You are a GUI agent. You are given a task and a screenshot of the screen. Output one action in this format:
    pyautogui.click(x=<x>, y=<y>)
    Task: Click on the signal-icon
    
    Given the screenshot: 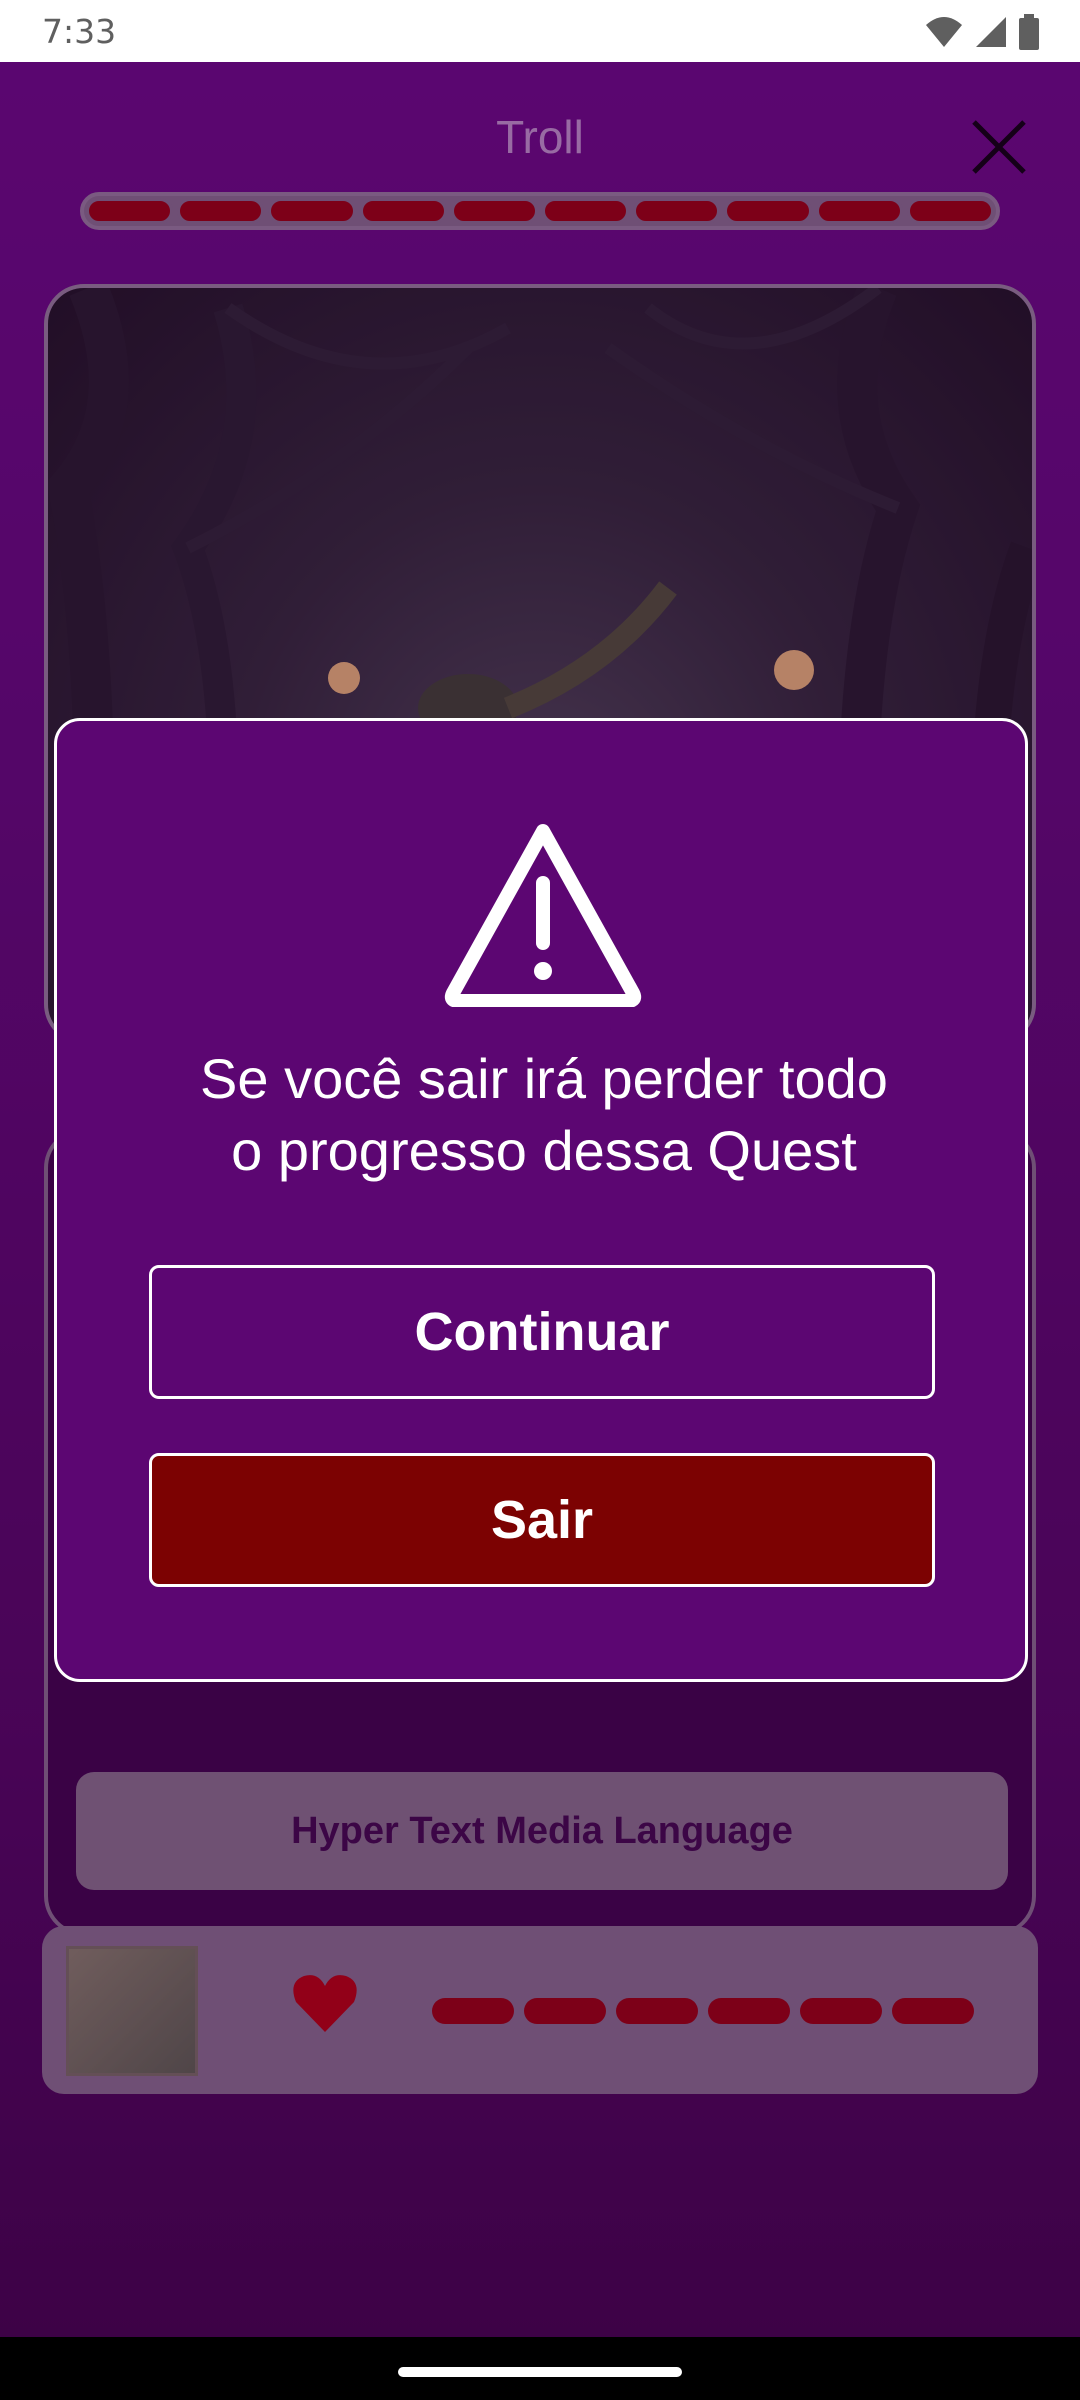 What is the action you would take?
    pyautogui.click(x=991, y=32)
    